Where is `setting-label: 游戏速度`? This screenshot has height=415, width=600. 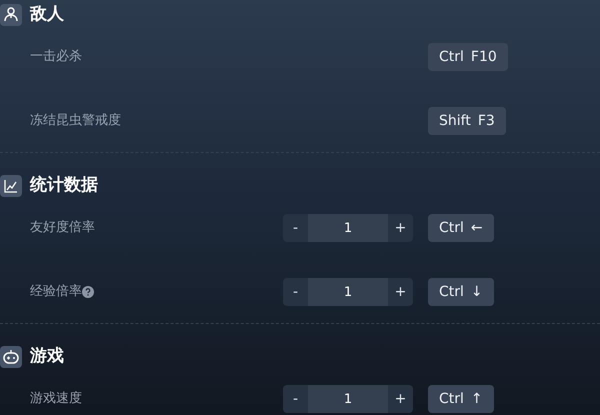 setting-label: 游戏速度 is located at coordinates (56, 399).